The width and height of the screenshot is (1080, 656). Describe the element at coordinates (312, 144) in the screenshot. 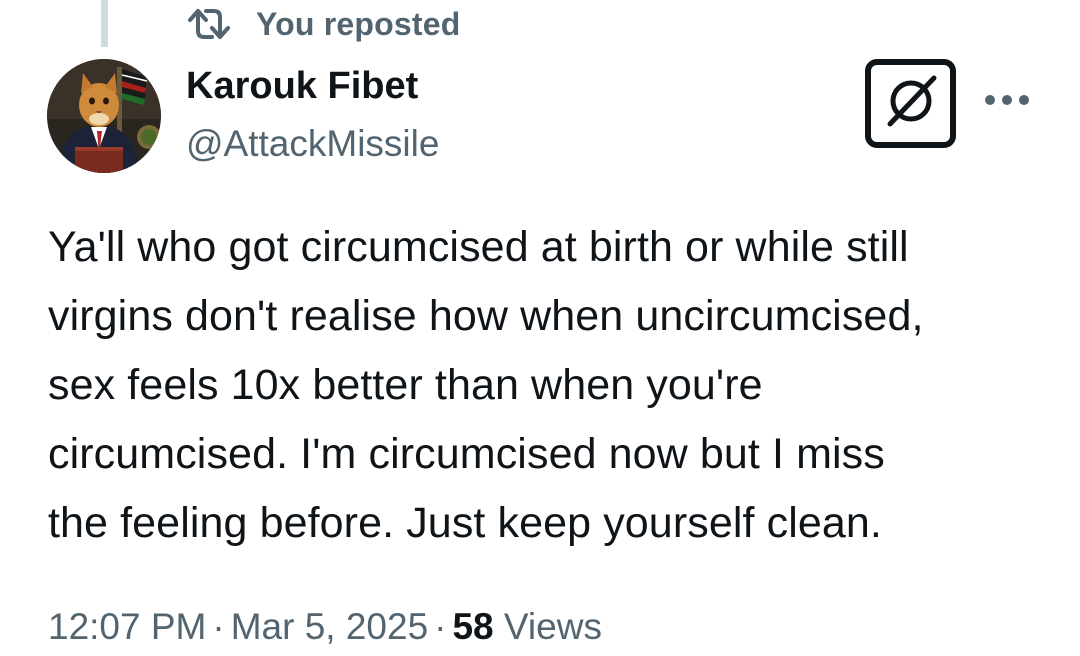

I see `author-handle: @AttackMissile` at that location.